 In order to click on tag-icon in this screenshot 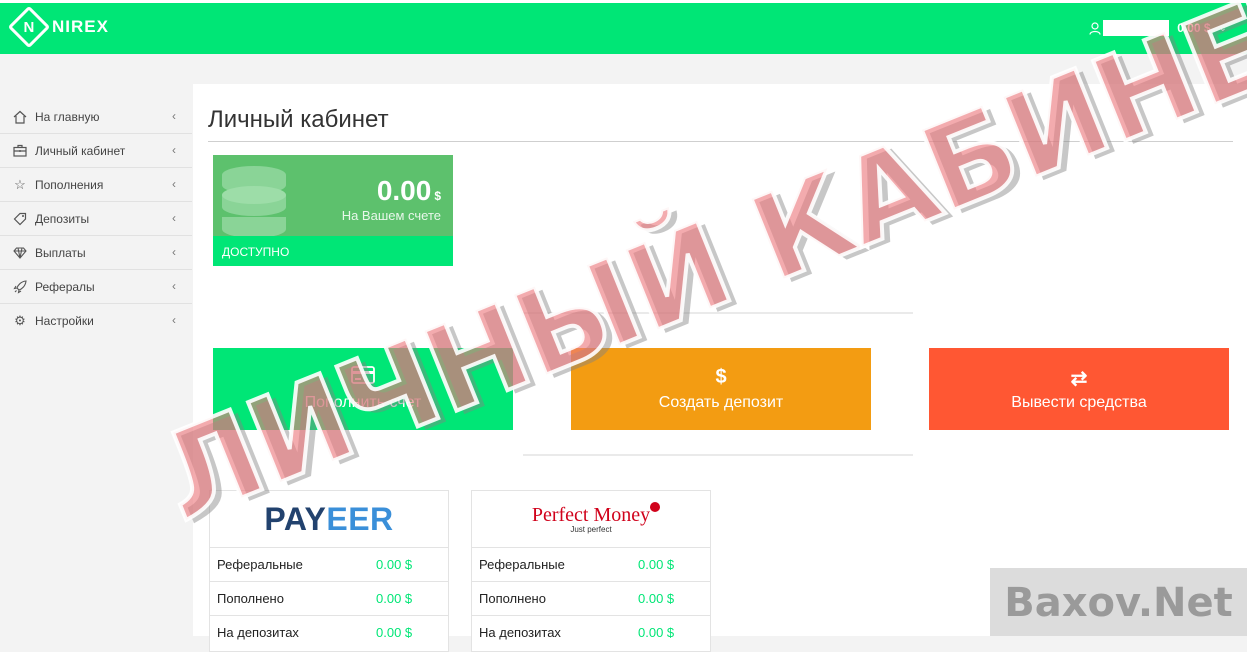, I will do `click(20, 219)`.